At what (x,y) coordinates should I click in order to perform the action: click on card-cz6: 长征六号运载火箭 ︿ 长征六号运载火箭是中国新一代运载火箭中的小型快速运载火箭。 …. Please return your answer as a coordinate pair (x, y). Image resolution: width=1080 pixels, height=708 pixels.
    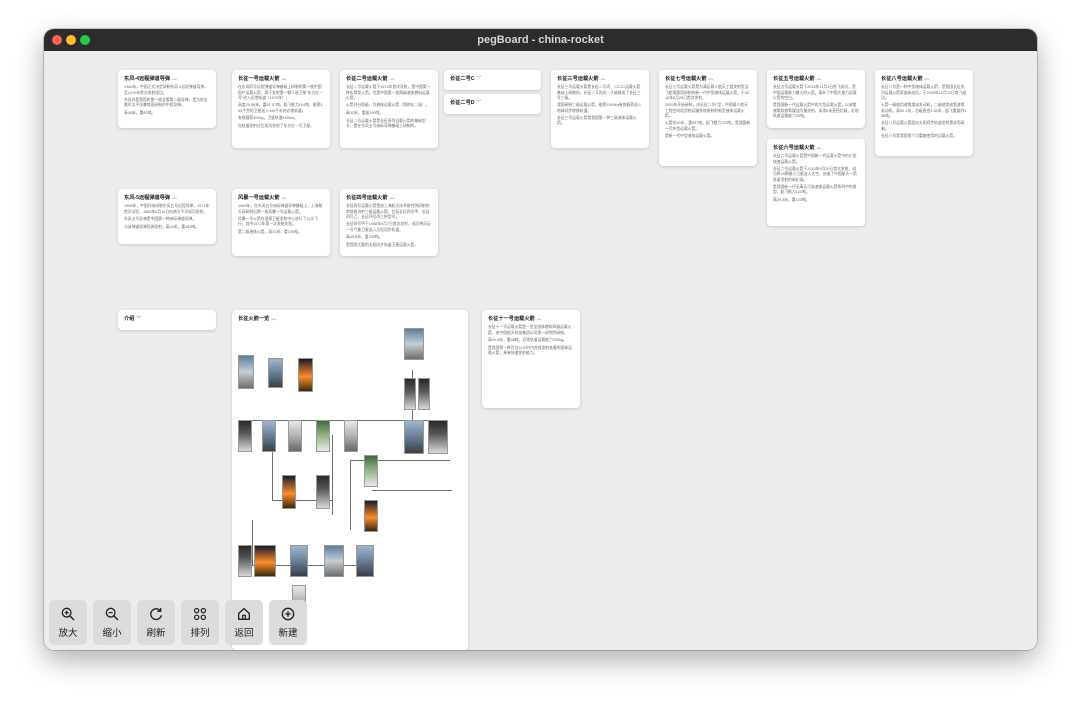
    Looking at the image, I should click on (816, 182).